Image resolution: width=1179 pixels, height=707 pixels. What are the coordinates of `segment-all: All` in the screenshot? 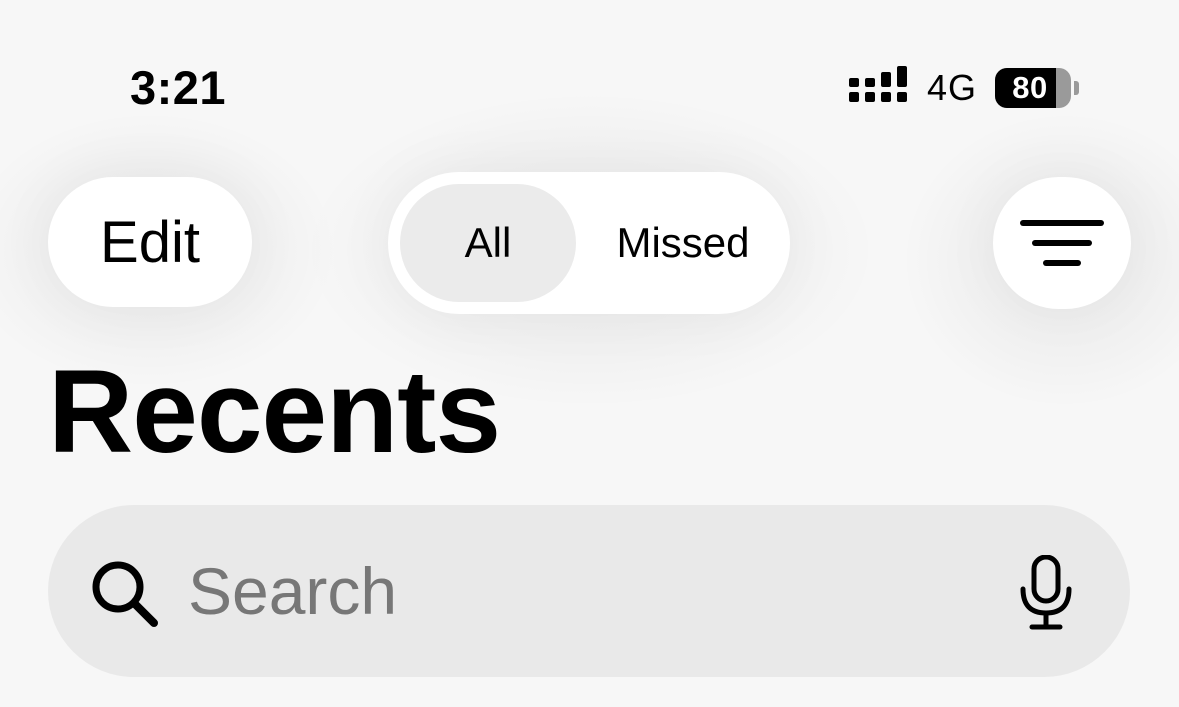 It's located at (488, 243).